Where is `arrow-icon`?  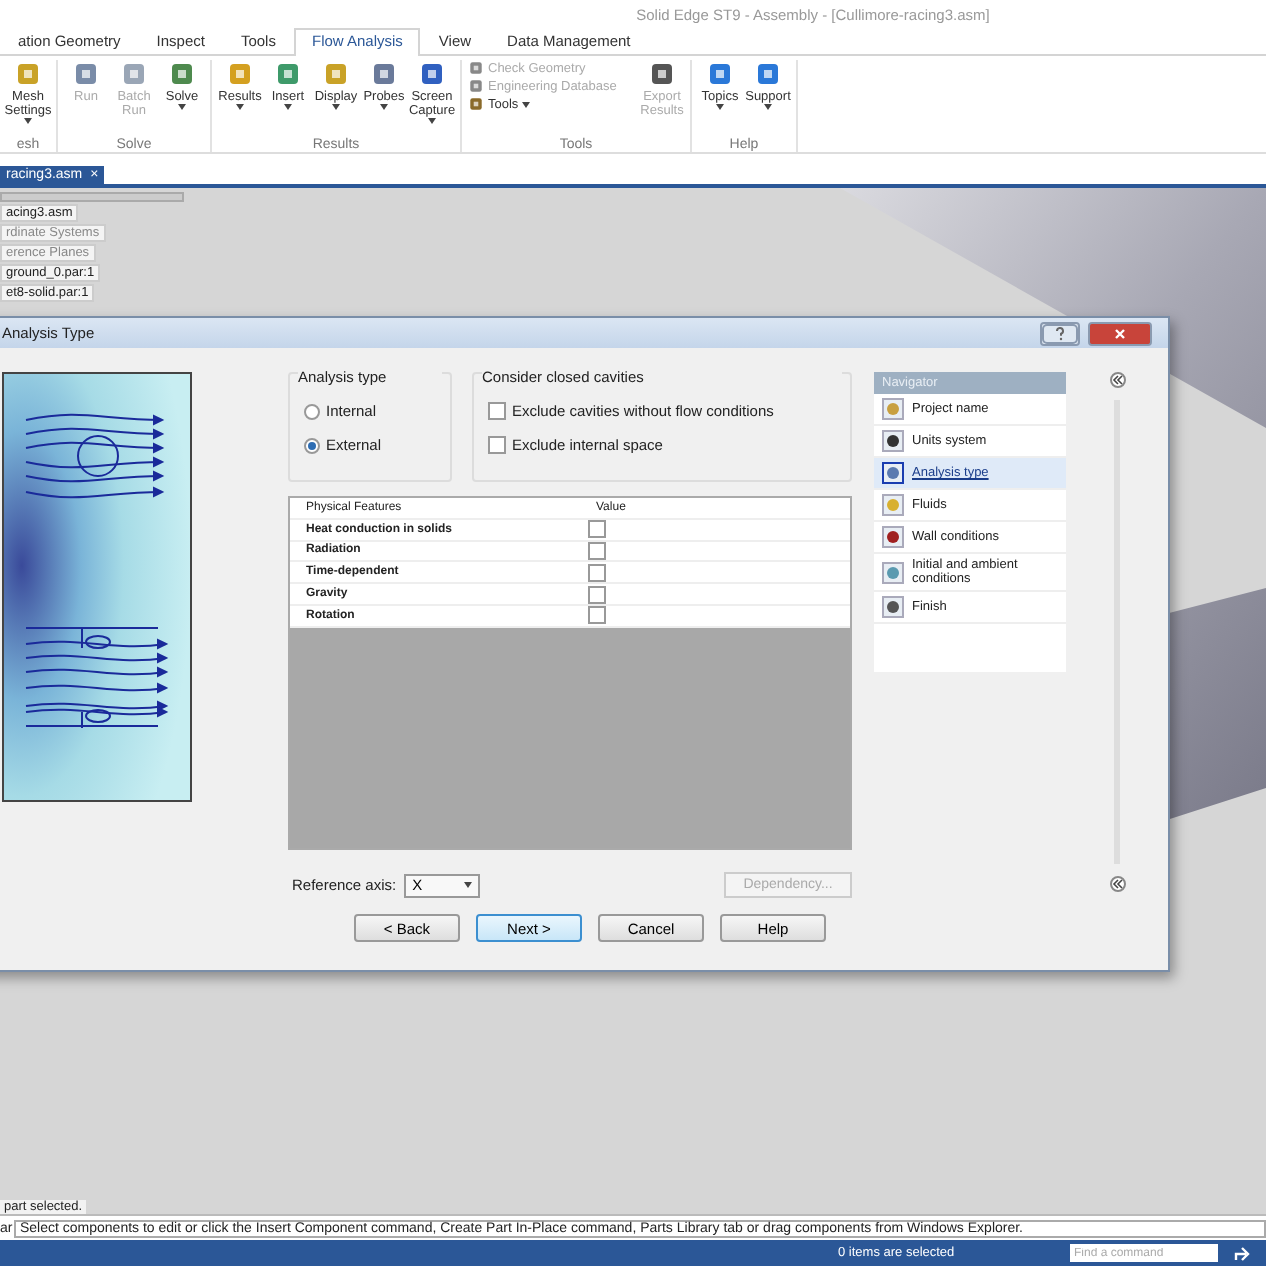 arrow-icon is located at coordinates (1243, 1253).